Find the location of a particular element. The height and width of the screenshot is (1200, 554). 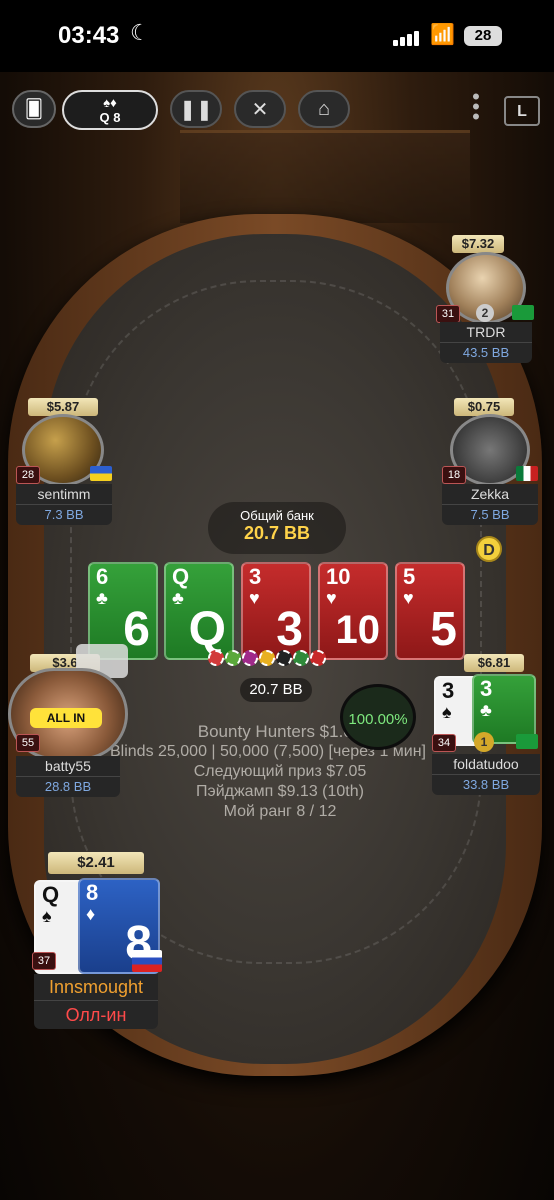

pot-value: 20.7 BB is located at coordinates (277, 533).